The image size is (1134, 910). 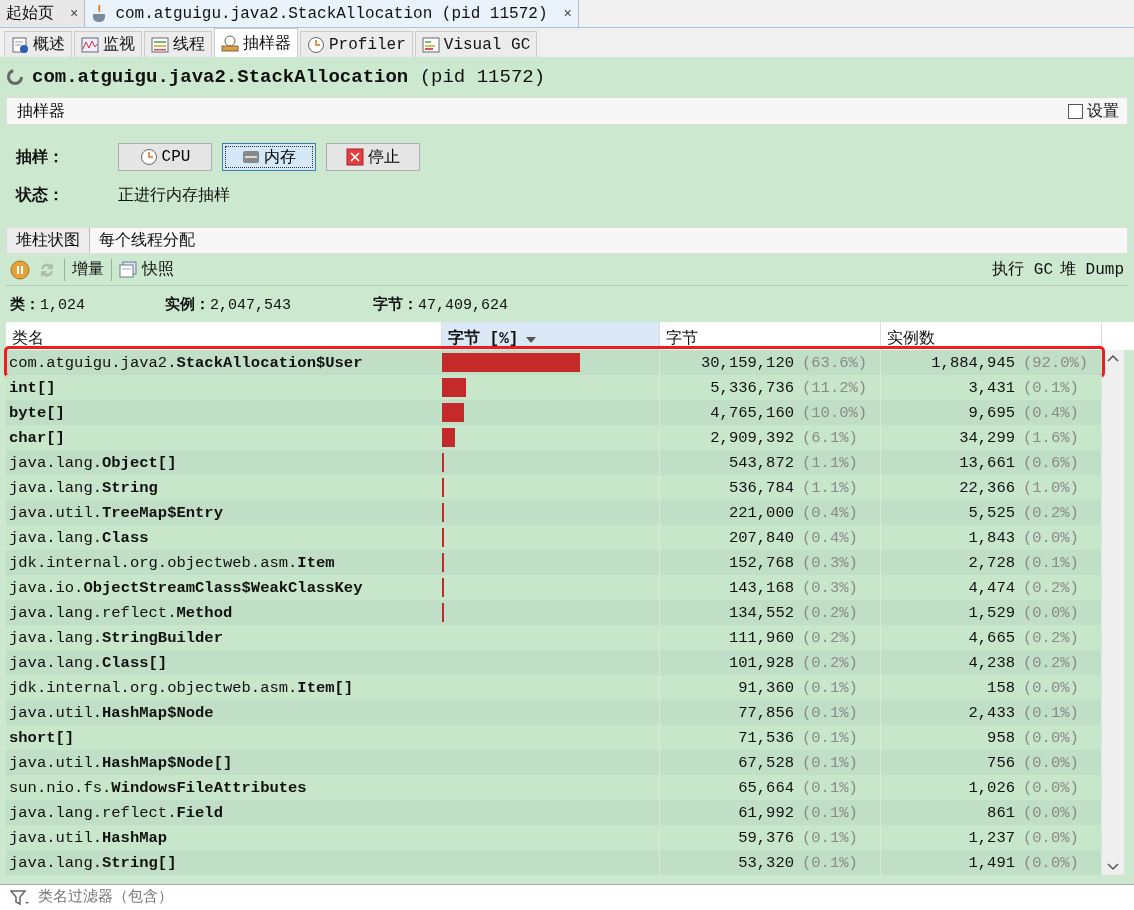 What do you see at coordinates (186, 363) in the screenshot?
I see `class-name-cell-text: com.atguigu.java2.StackAllocation$User` at bounding box center [186, 363].